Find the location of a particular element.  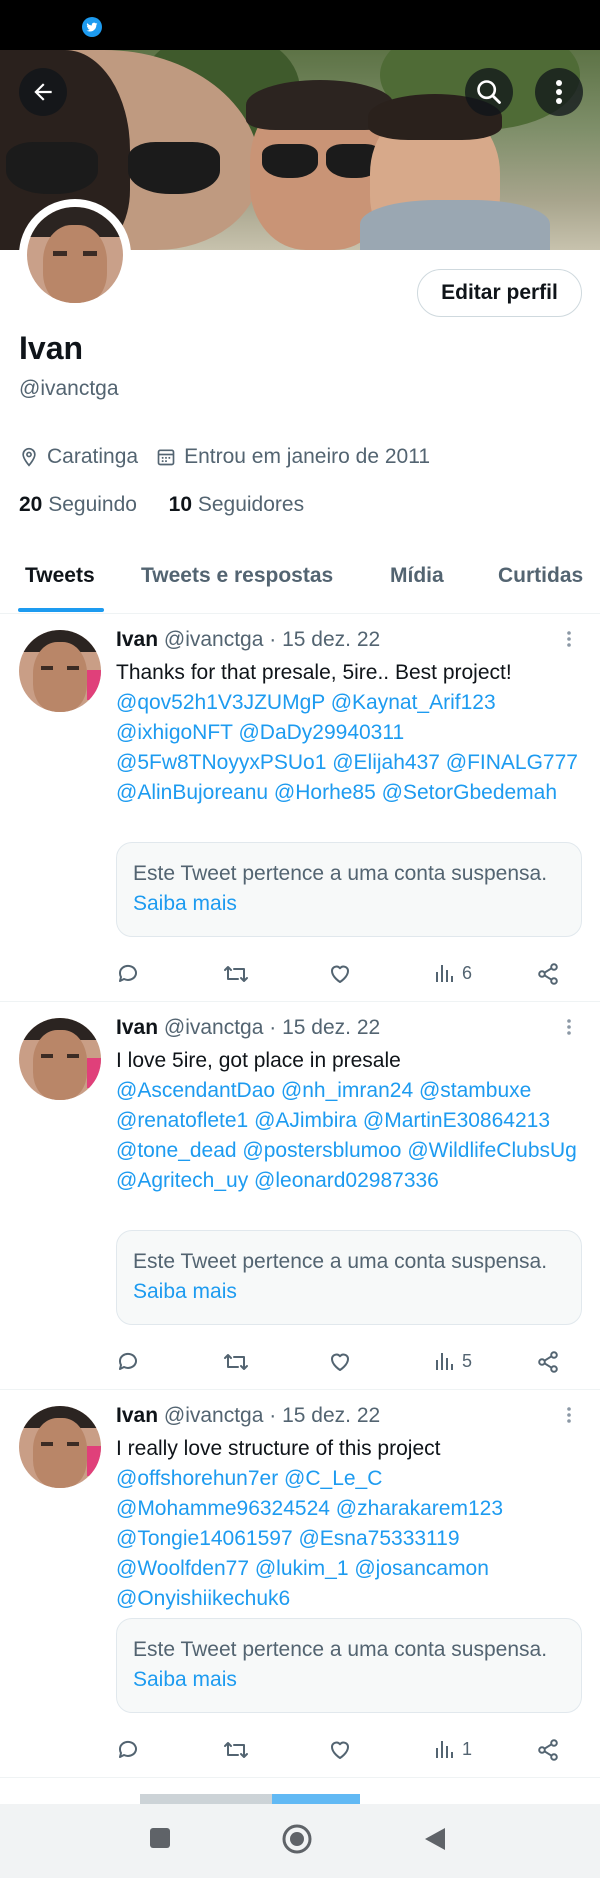

profile-avatar is located at coordinates (75, 255).